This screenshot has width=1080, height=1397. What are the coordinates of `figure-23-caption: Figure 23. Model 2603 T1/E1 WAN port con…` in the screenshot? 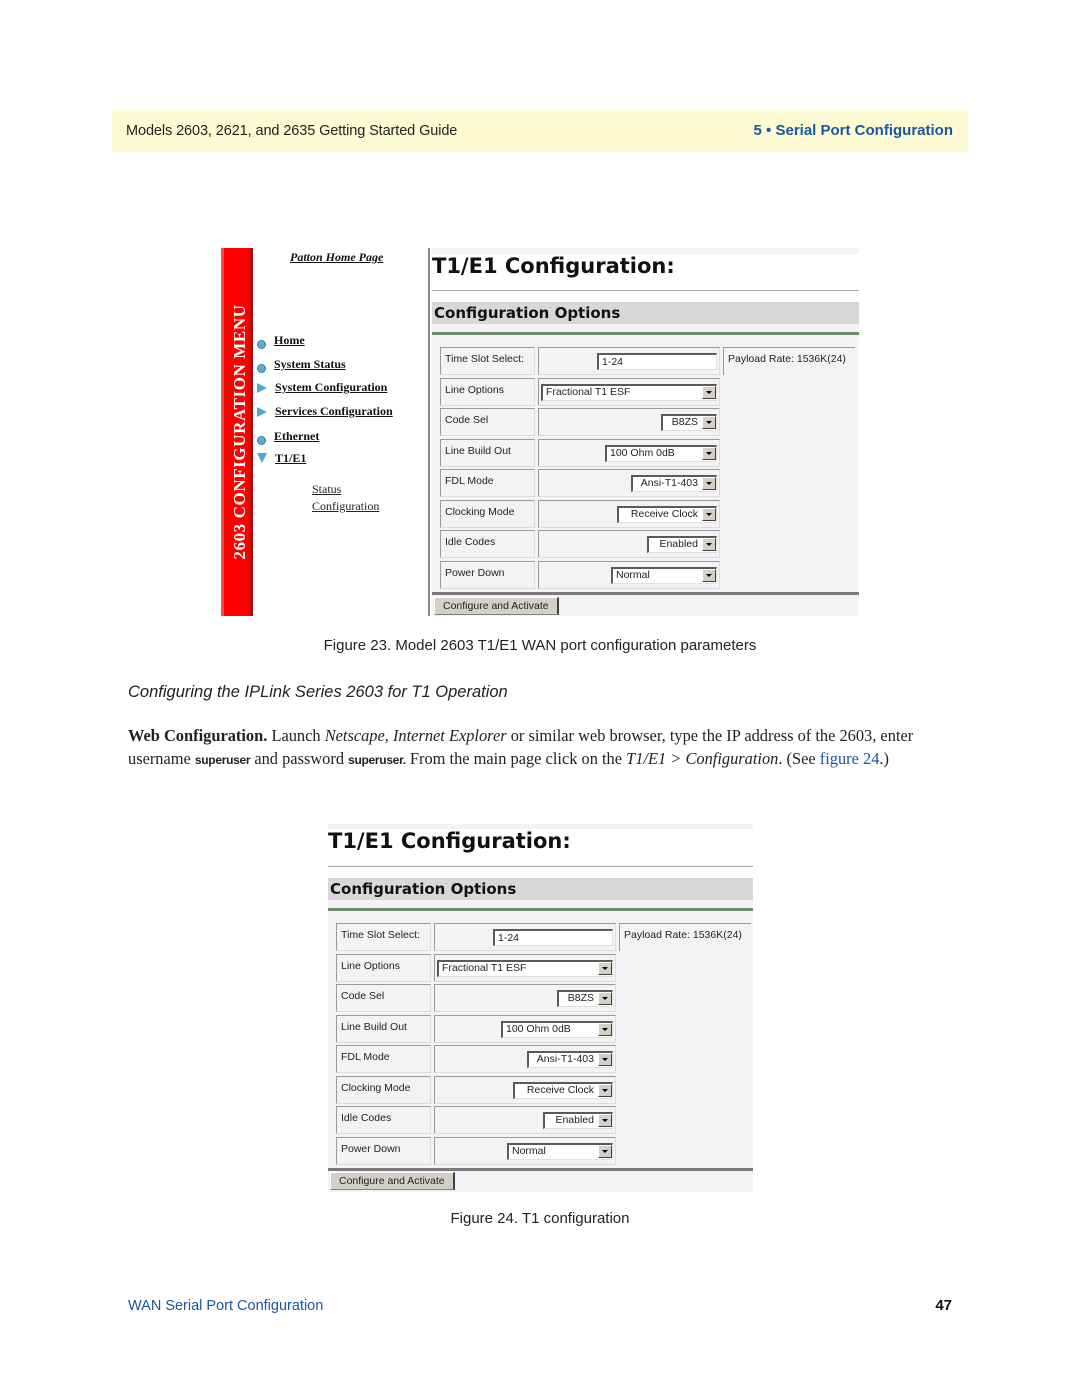 It's located at (540, 645).